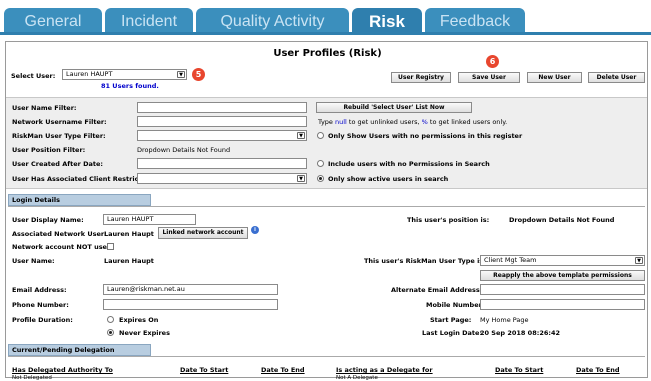  I want to click on delegation-header: Current/Pending Delegation, so click(79, 350).